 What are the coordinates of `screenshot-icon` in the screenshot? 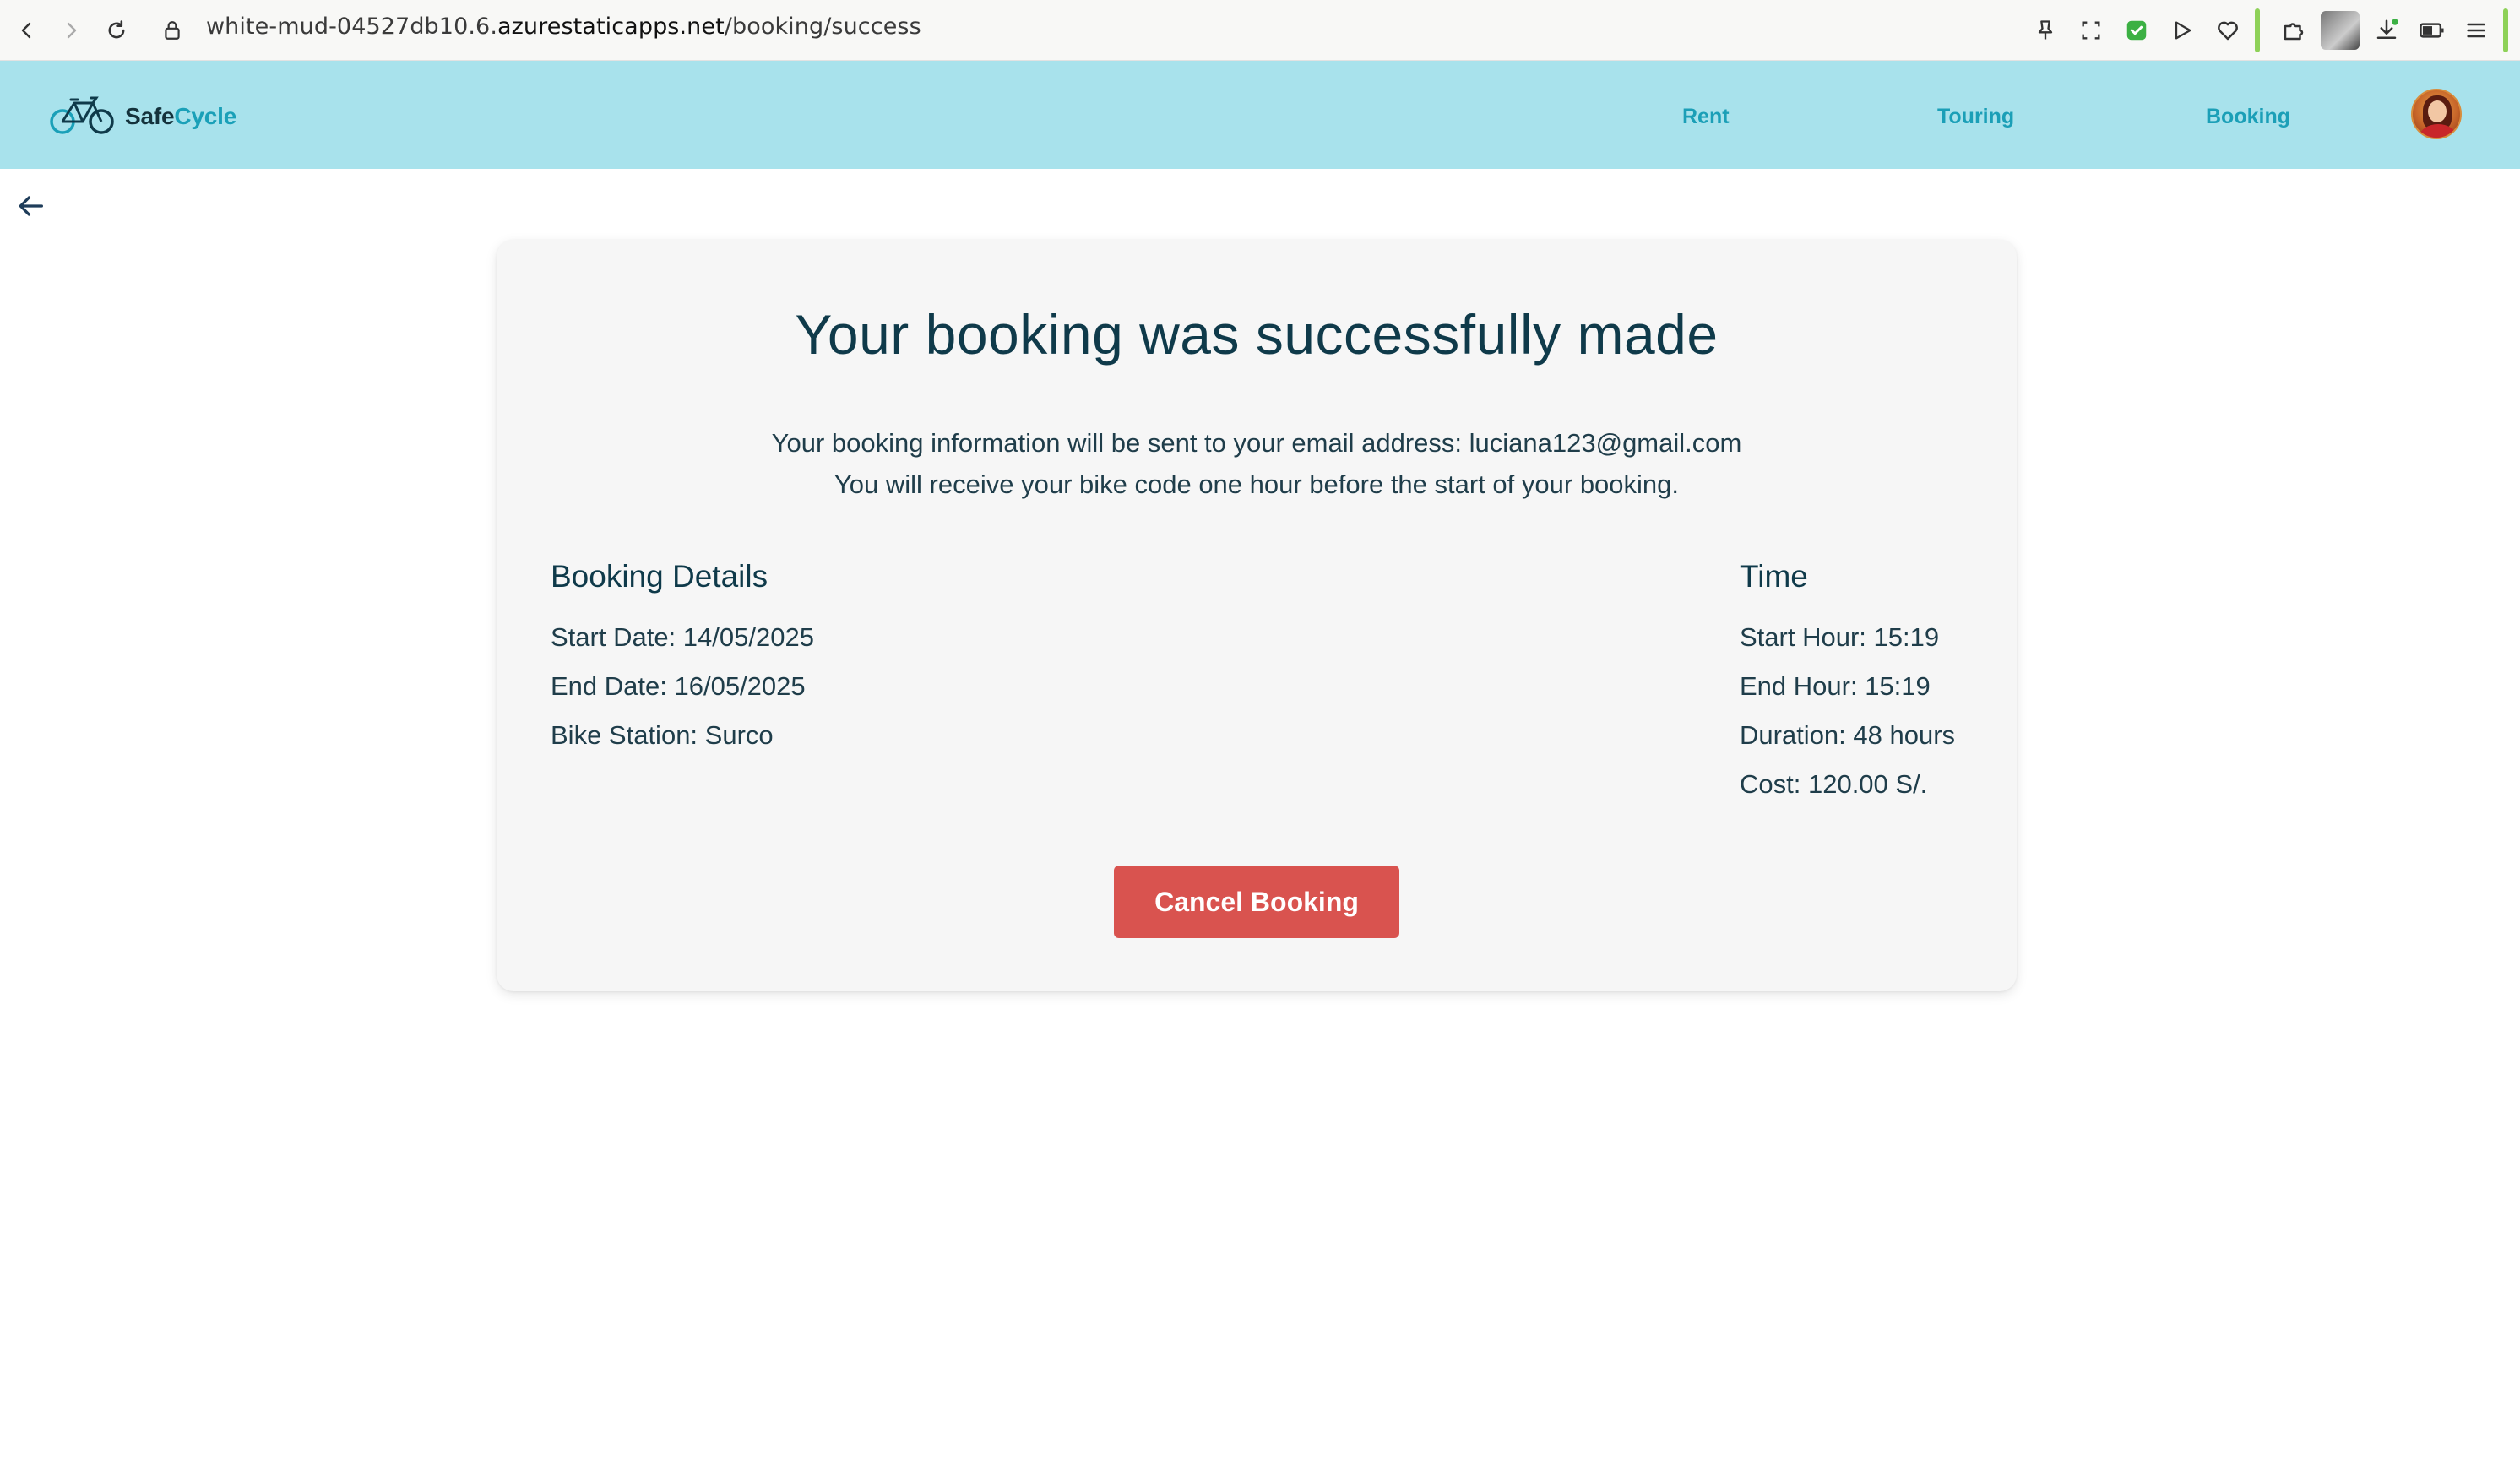 It's located at (2091, 30).